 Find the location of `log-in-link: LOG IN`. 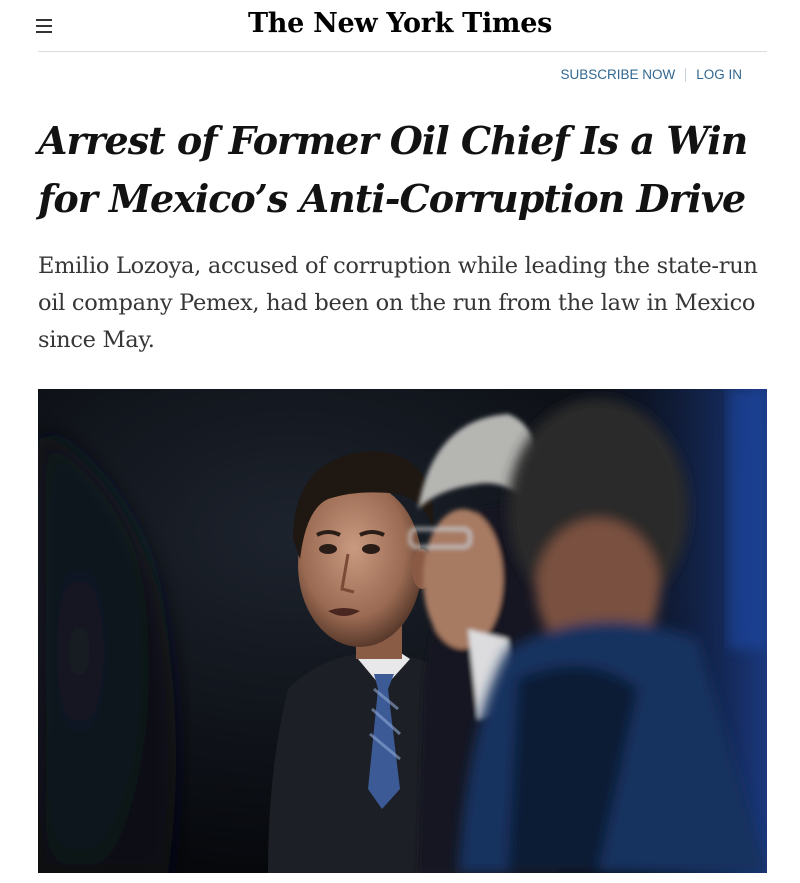

log-in-link: LOG IN is located at coordinates (719, 74).